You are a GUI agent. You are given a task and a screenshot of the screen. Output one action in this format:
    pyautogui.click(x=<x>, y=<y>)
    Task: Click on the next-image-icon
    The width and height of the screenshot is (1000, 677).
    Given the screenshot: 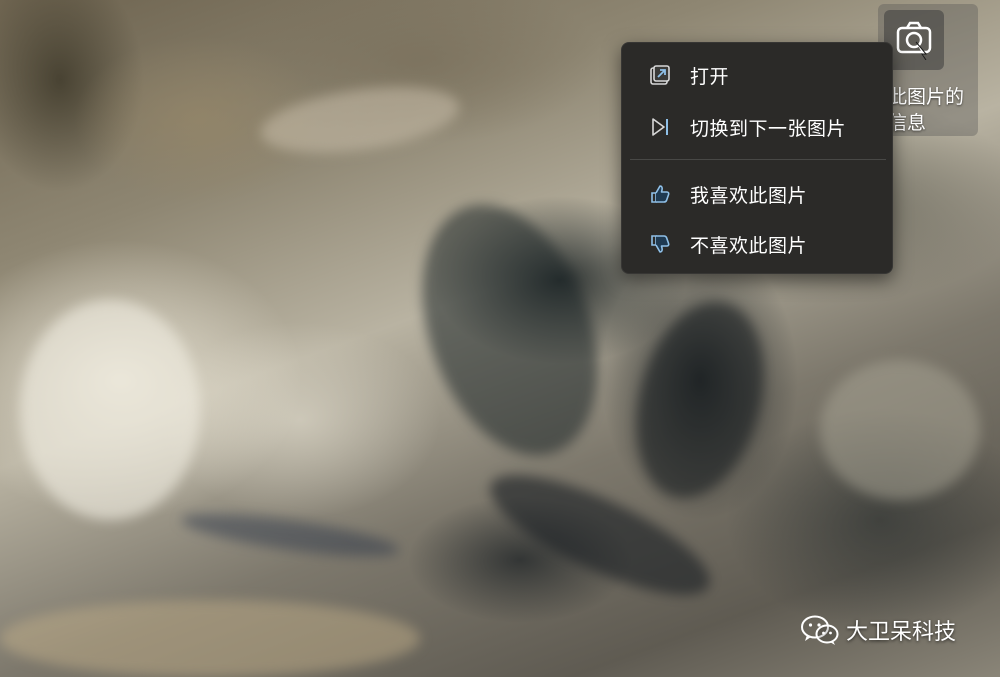 What is the action you would take?
    pyautogui.click(x=660, y=127)
    